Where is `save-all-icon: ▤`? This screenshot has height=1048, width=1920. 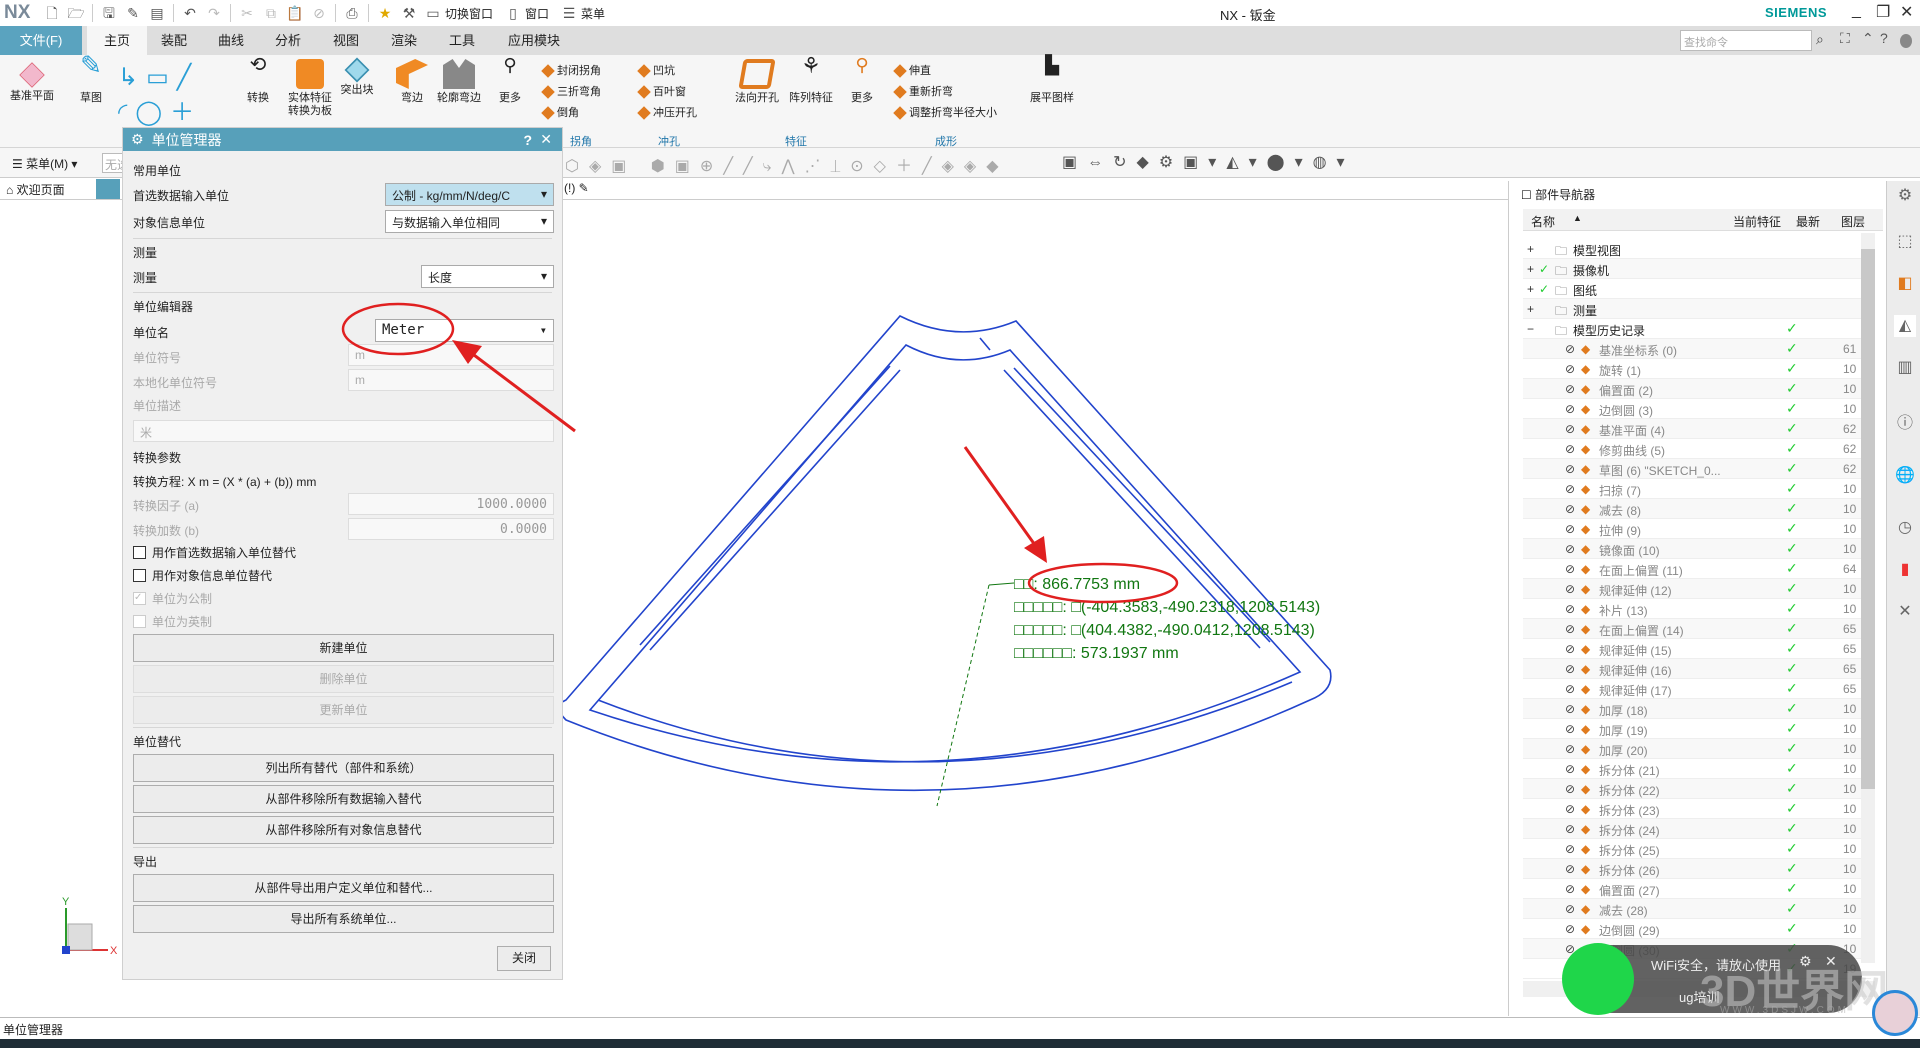 save-all-icon: ▤ is located at coordinates (157, 13).